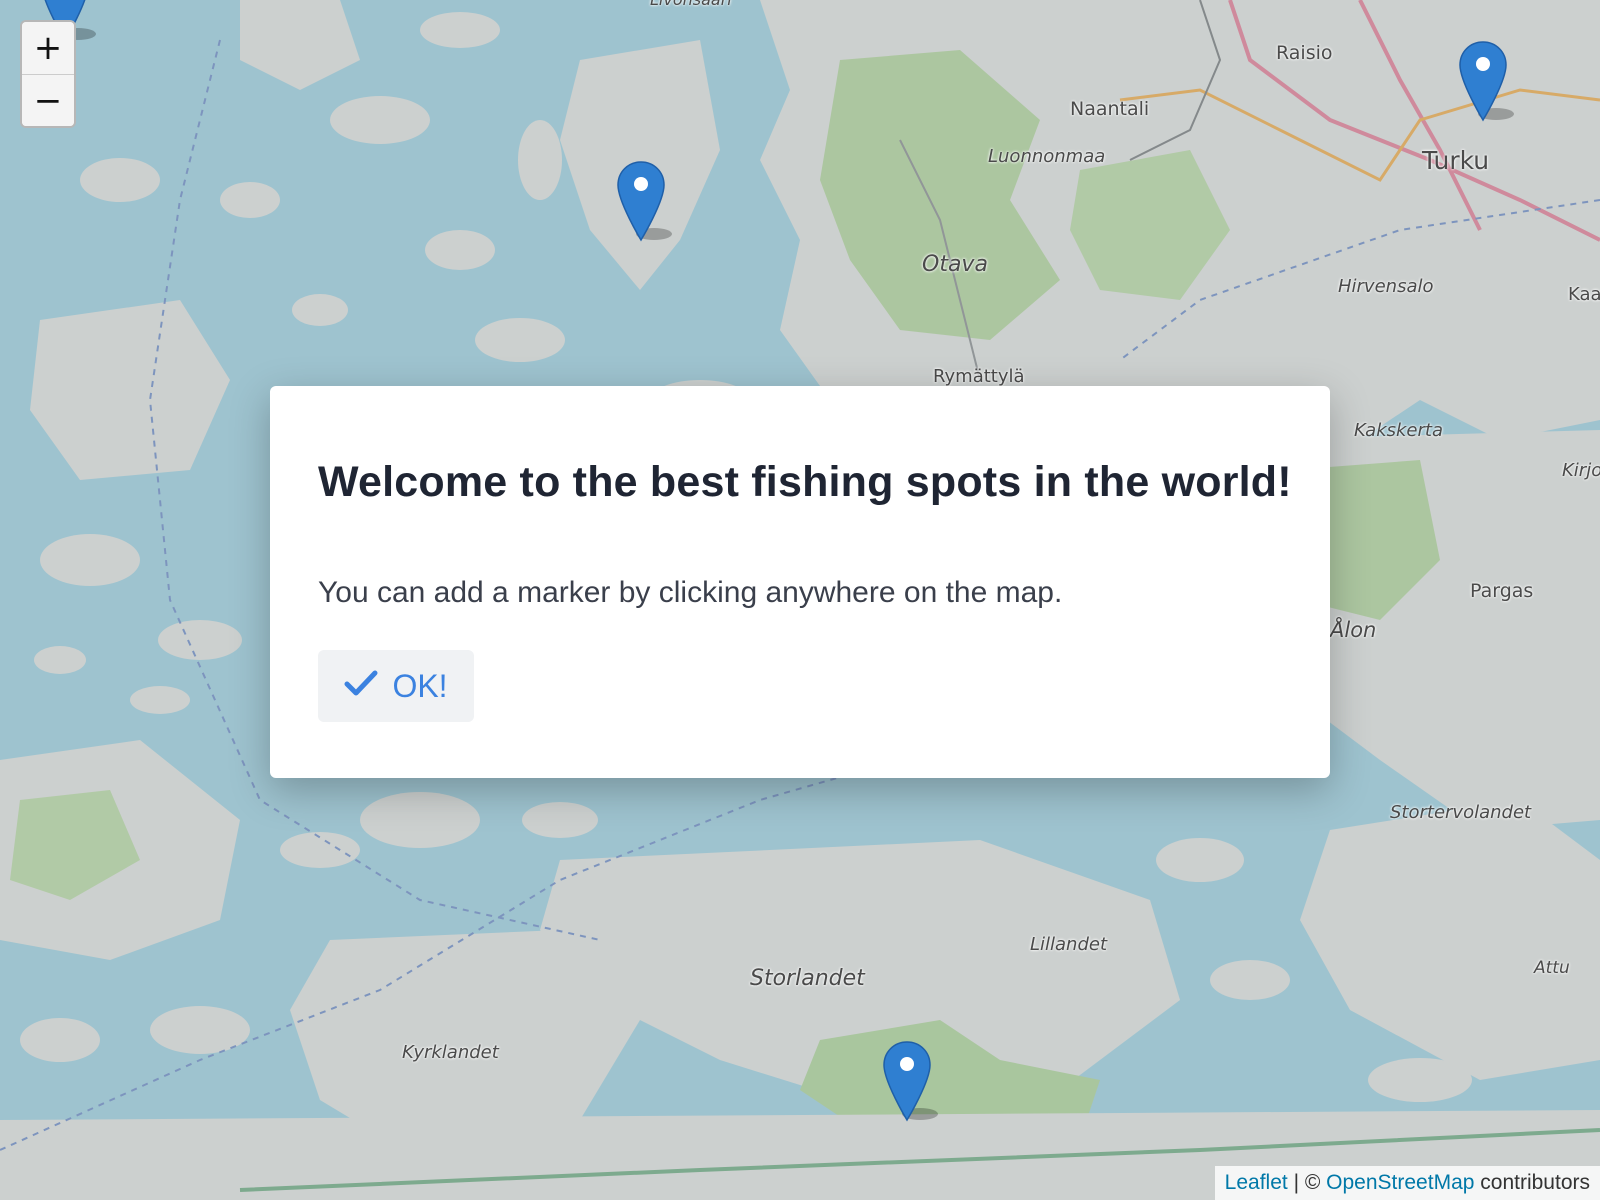 The height and width of the screenshot is (1200, 1600). What do you see at coordinates (1584, 294) in the screenshot?
I see `place-label-kaa: Kaa` at bounding box center [1584, 294].